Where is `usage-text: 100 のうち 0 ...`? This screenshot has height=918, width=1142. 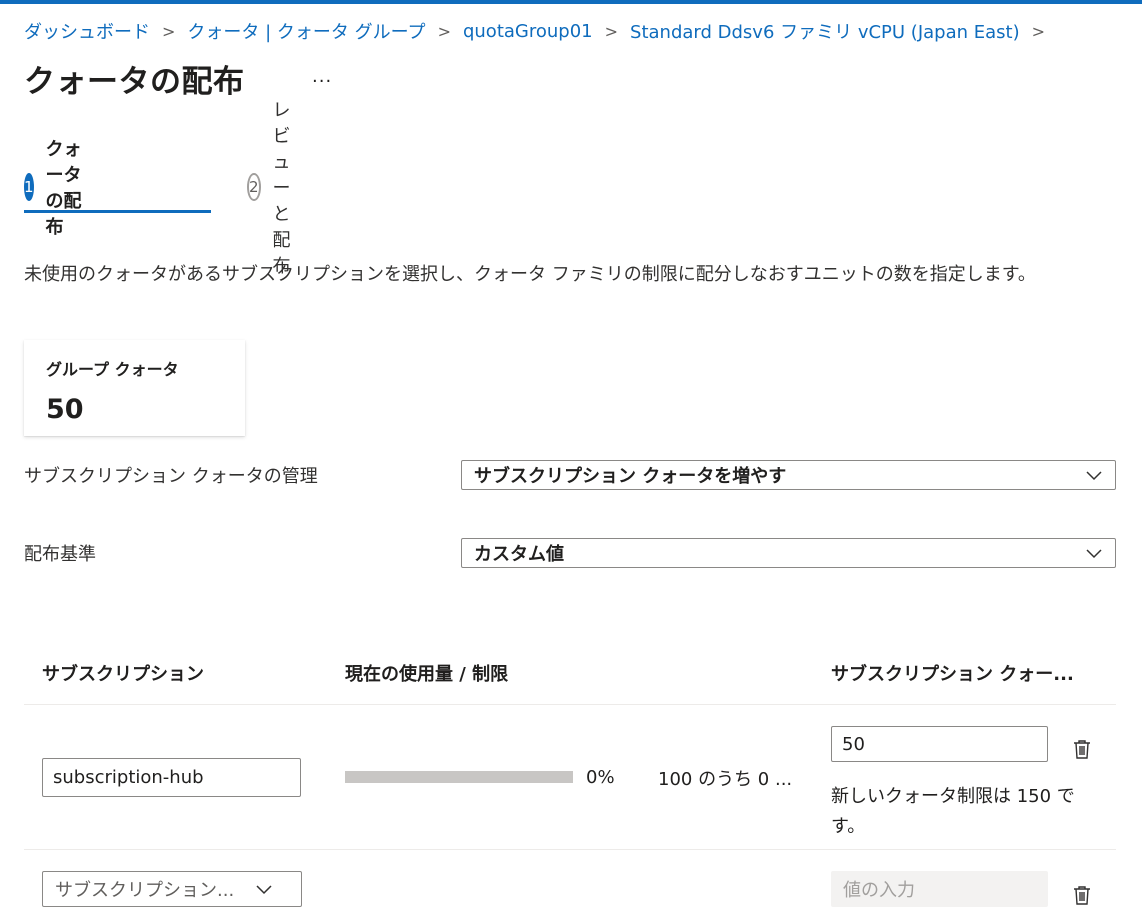 usage-text: 100 のうち 0 ... is located at coordinates (725, 779).